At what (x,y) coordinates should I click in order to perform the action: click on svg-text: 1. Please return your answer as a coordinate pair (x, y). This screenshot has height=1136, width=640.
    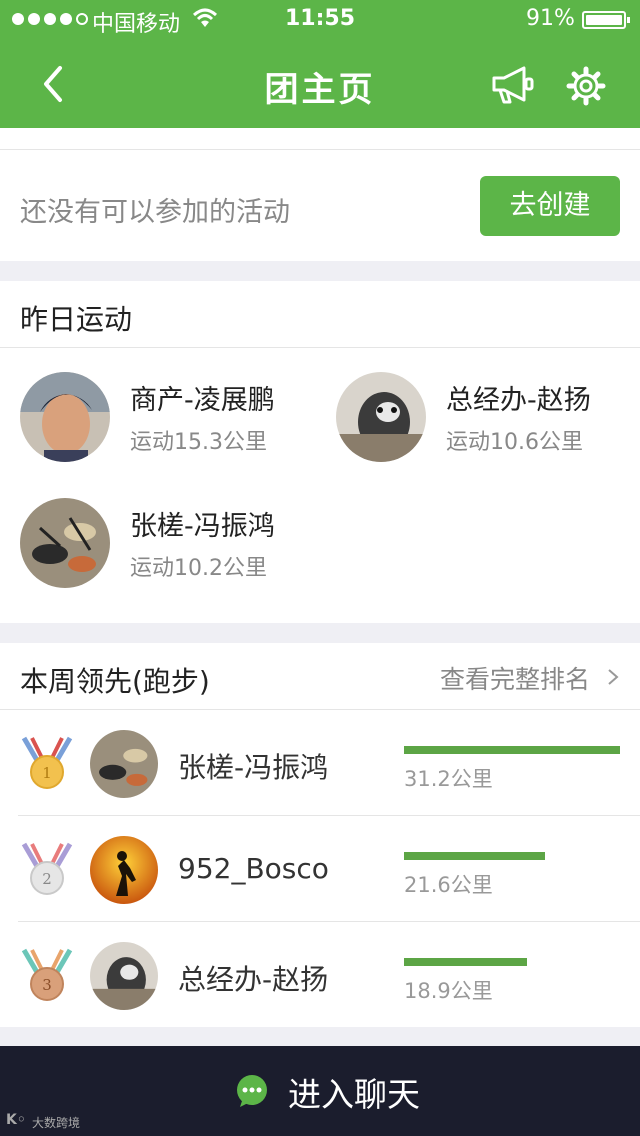
    Looking at the image, I should click on (47, 773).